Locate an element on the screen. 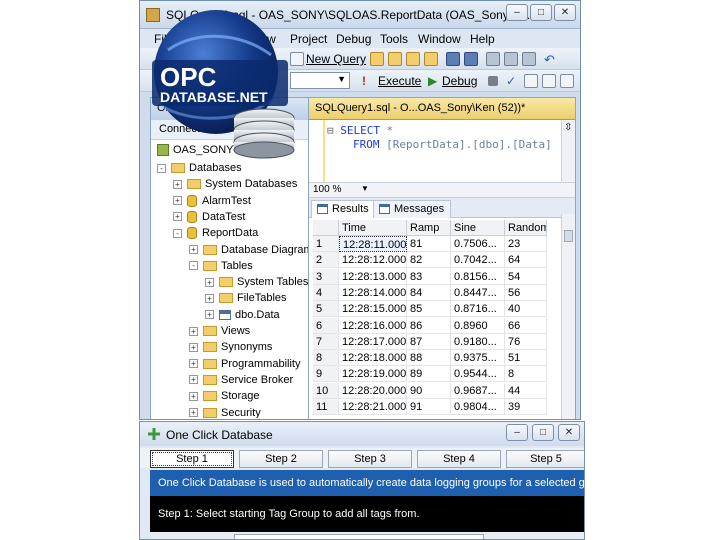 The image size is (720, 540). table-cell: 64 is located at coordinates (526, 260).